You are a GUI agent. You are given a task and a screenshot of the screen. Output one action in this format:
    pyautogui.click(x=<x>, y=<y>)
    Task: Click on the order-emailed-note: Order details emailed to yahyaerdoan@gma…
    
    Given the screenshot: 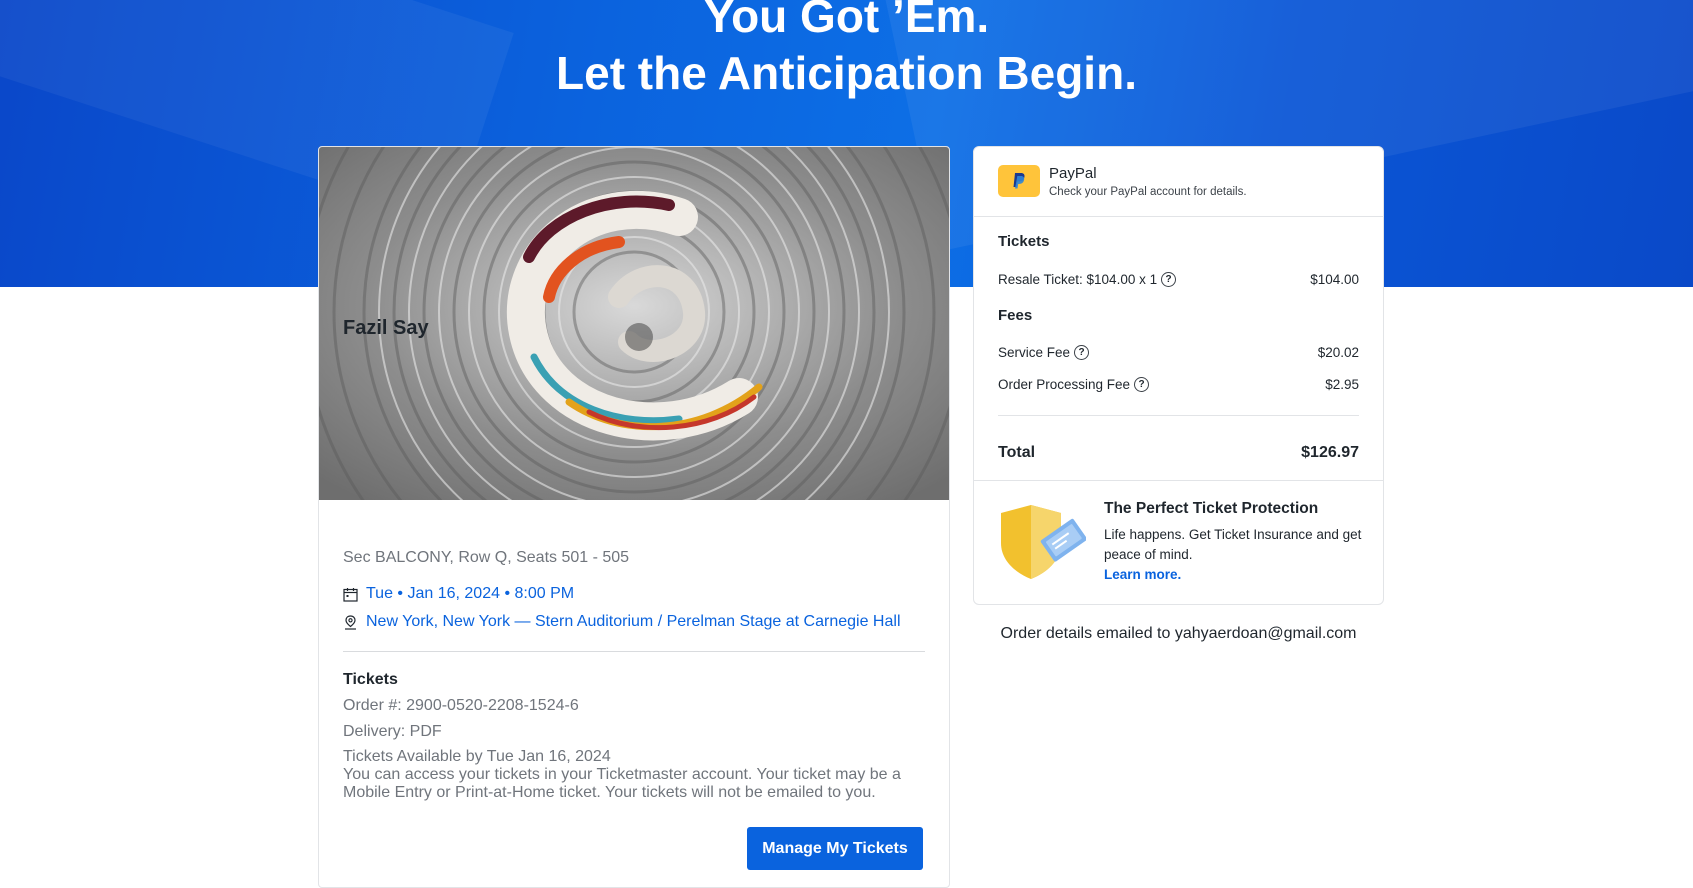 What is the action you would take?
    pyautogui.click(x=1178, y=633)
    